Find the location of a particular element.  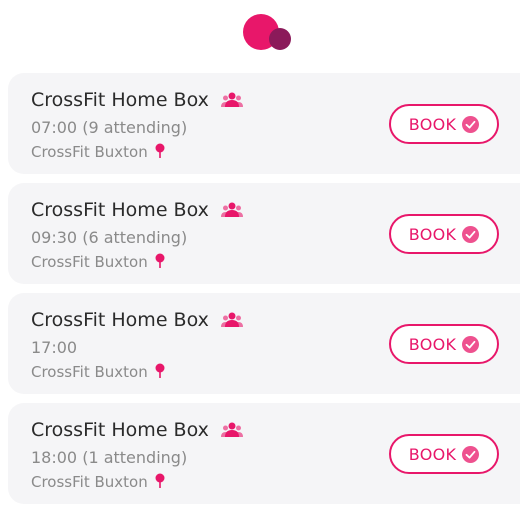

class-time: 18:00 (1 attending) is located at coordinates (109, 457).